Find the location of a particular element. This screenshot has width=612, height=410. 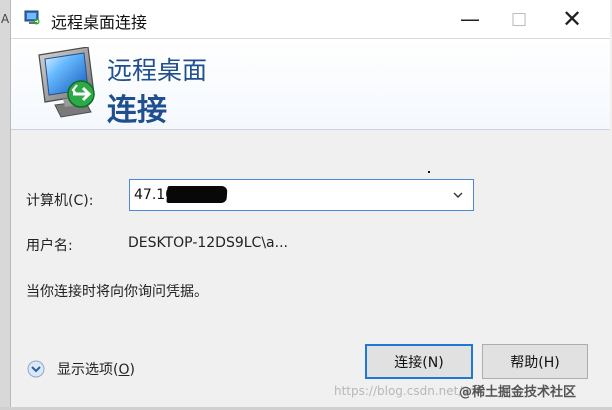

computer-combobox is located at coordinates (301, 195).